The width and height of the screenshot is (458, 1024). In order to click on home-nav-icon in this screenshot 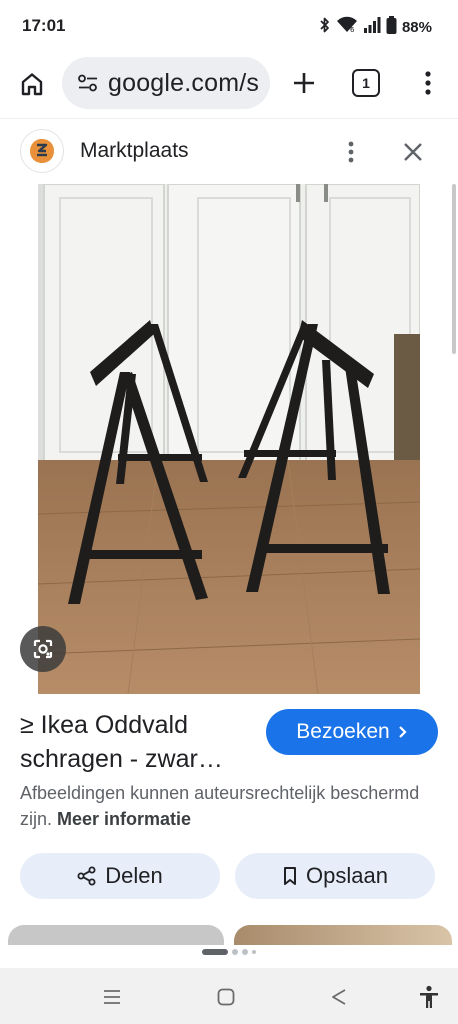, I will do `click(226, 997)`.